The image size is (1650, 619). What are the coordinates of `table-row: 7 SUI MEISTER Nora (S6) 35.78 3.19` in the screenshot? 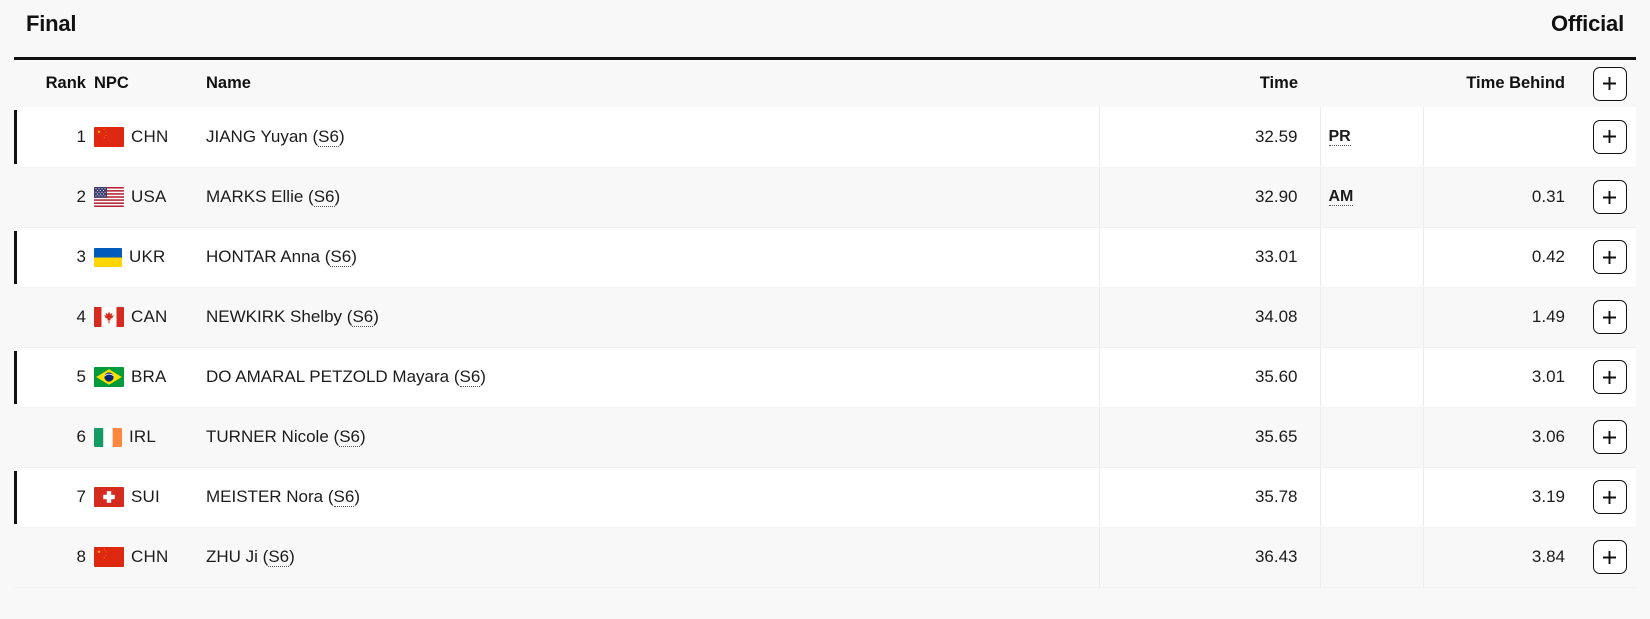 It's located at (825, 497).